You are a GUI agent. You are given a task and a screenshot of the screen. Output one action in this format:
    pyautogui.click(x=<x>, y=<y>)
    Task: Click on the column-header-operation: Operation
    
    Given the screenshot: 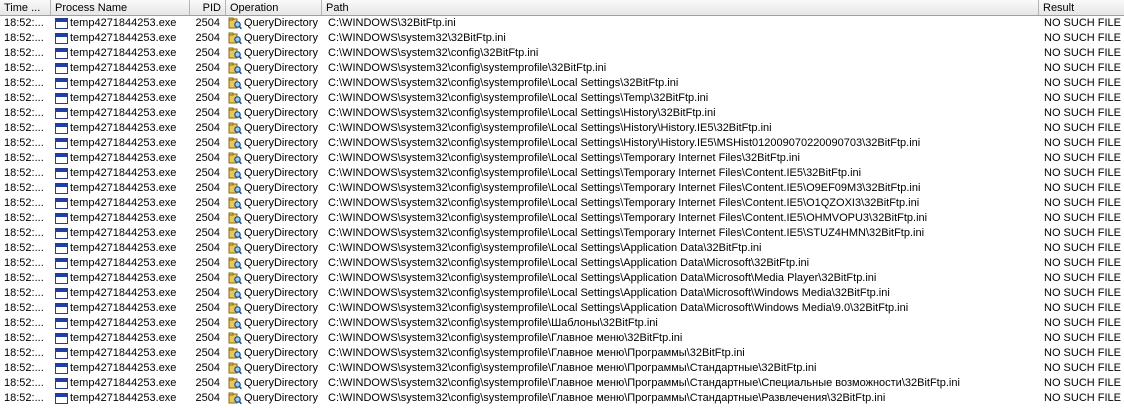 What is the action you would take?
    pyautogui.click(x=274, y=7)
    